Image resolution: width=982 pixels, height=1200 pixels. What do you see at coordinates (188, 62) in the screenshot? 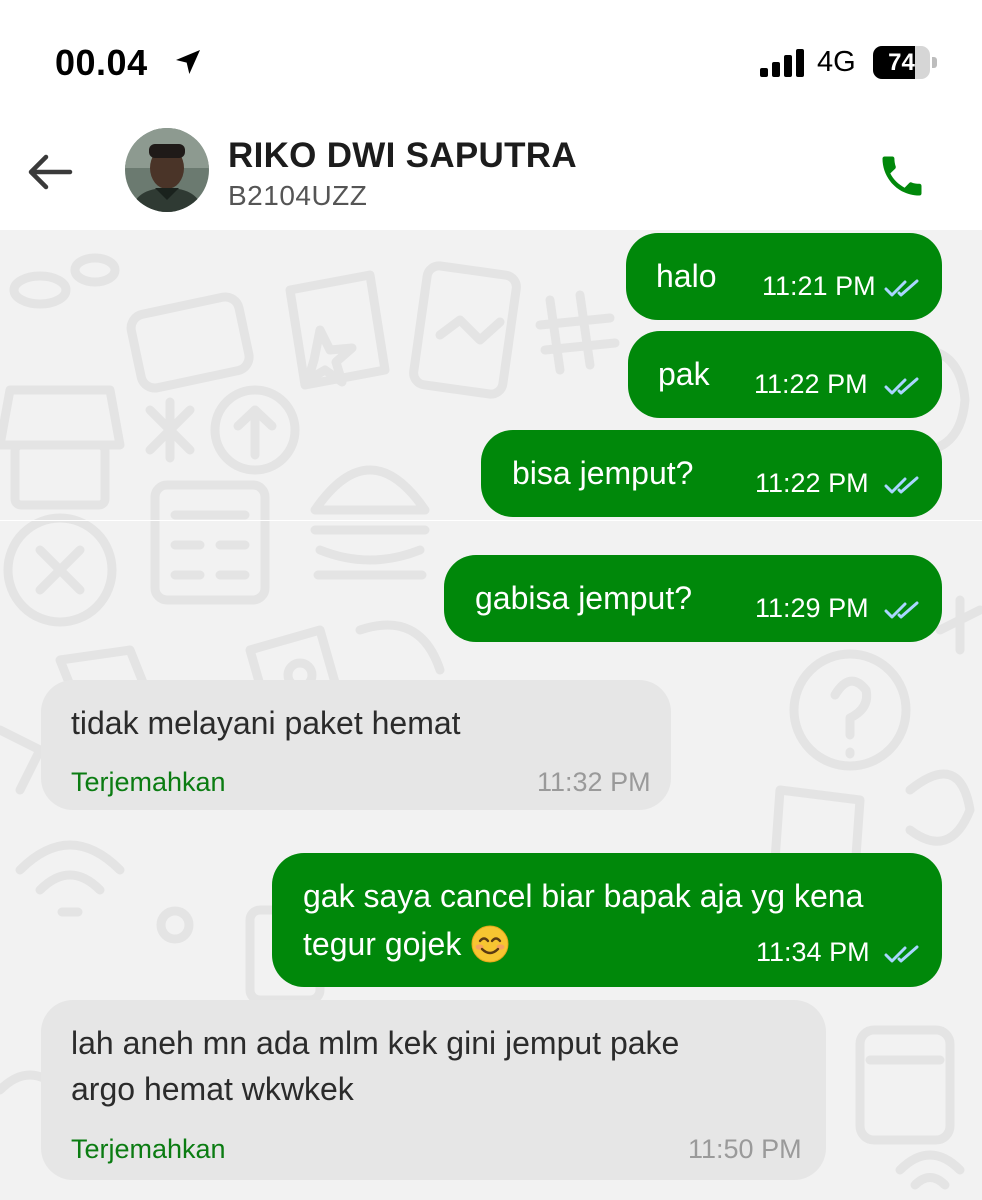
I see `location-arrow-icon` at bounding box center [188, 62].